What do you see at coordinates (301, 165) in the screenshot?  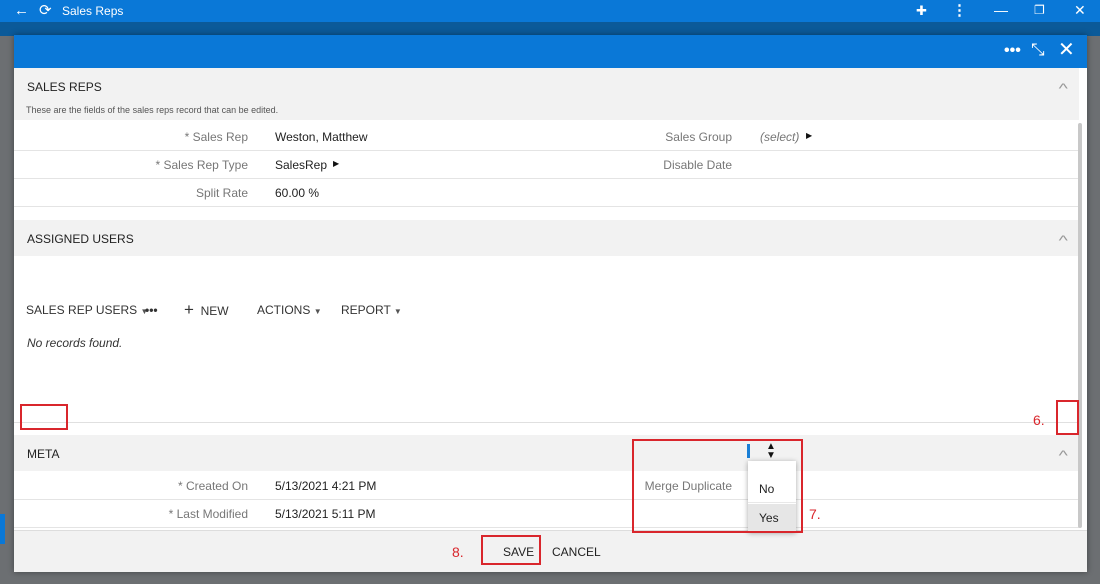 I see `sales-rep-type-value: SalesRep` at bounding box center [301, 165].